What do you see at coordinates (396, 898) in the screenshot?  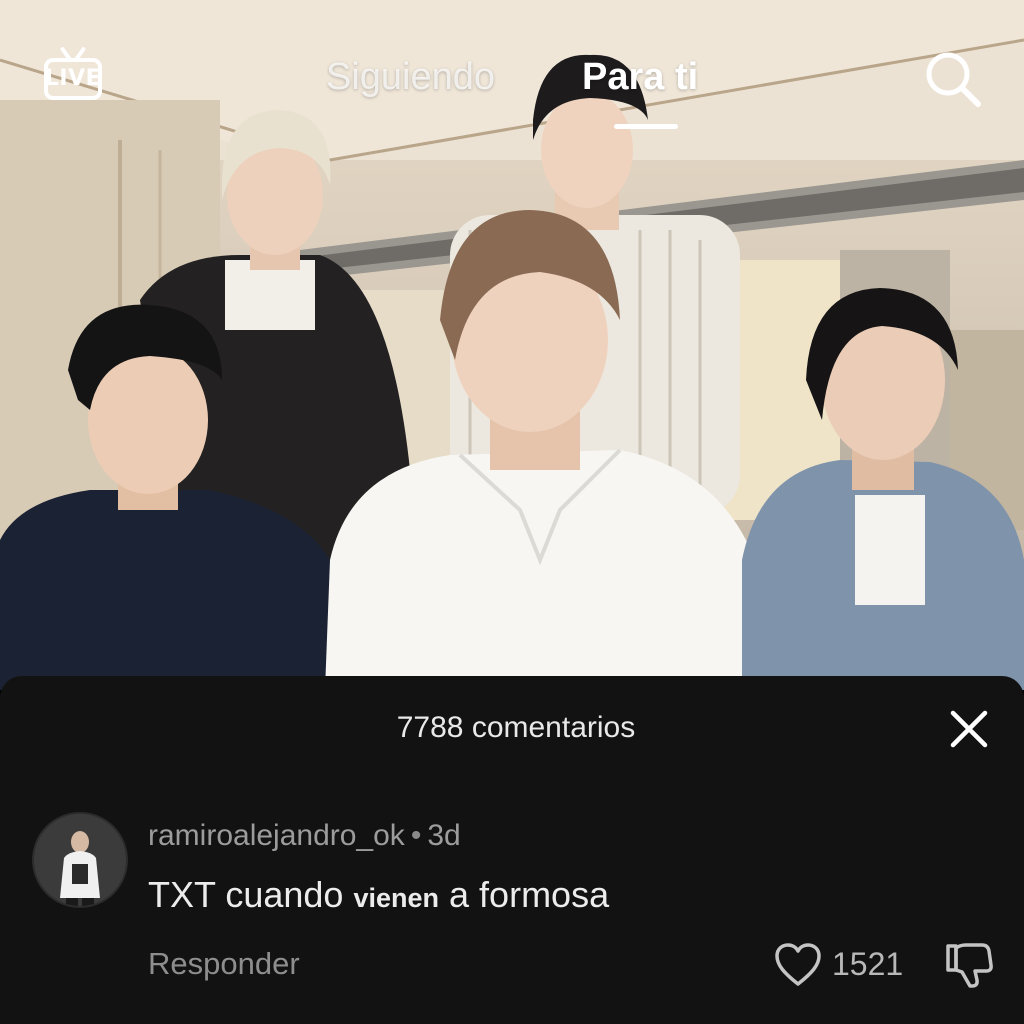 I see `comment-text-bold: vienen` at bounding box center [396, 898].